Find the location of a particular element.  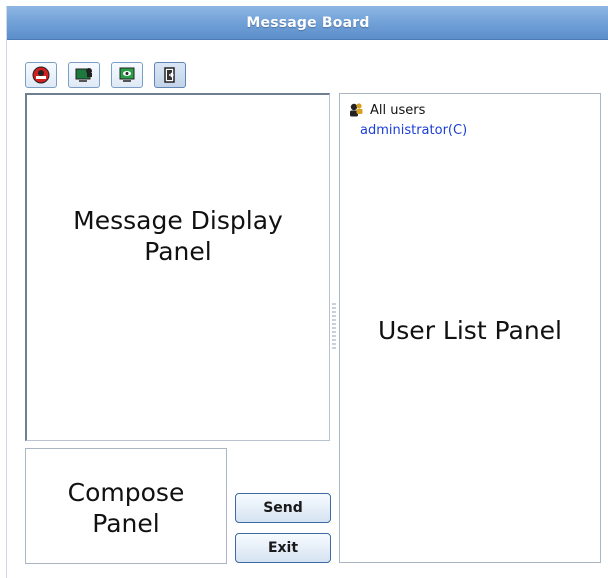

compose-label-line1: Compose is located at coordinates (126, 492).